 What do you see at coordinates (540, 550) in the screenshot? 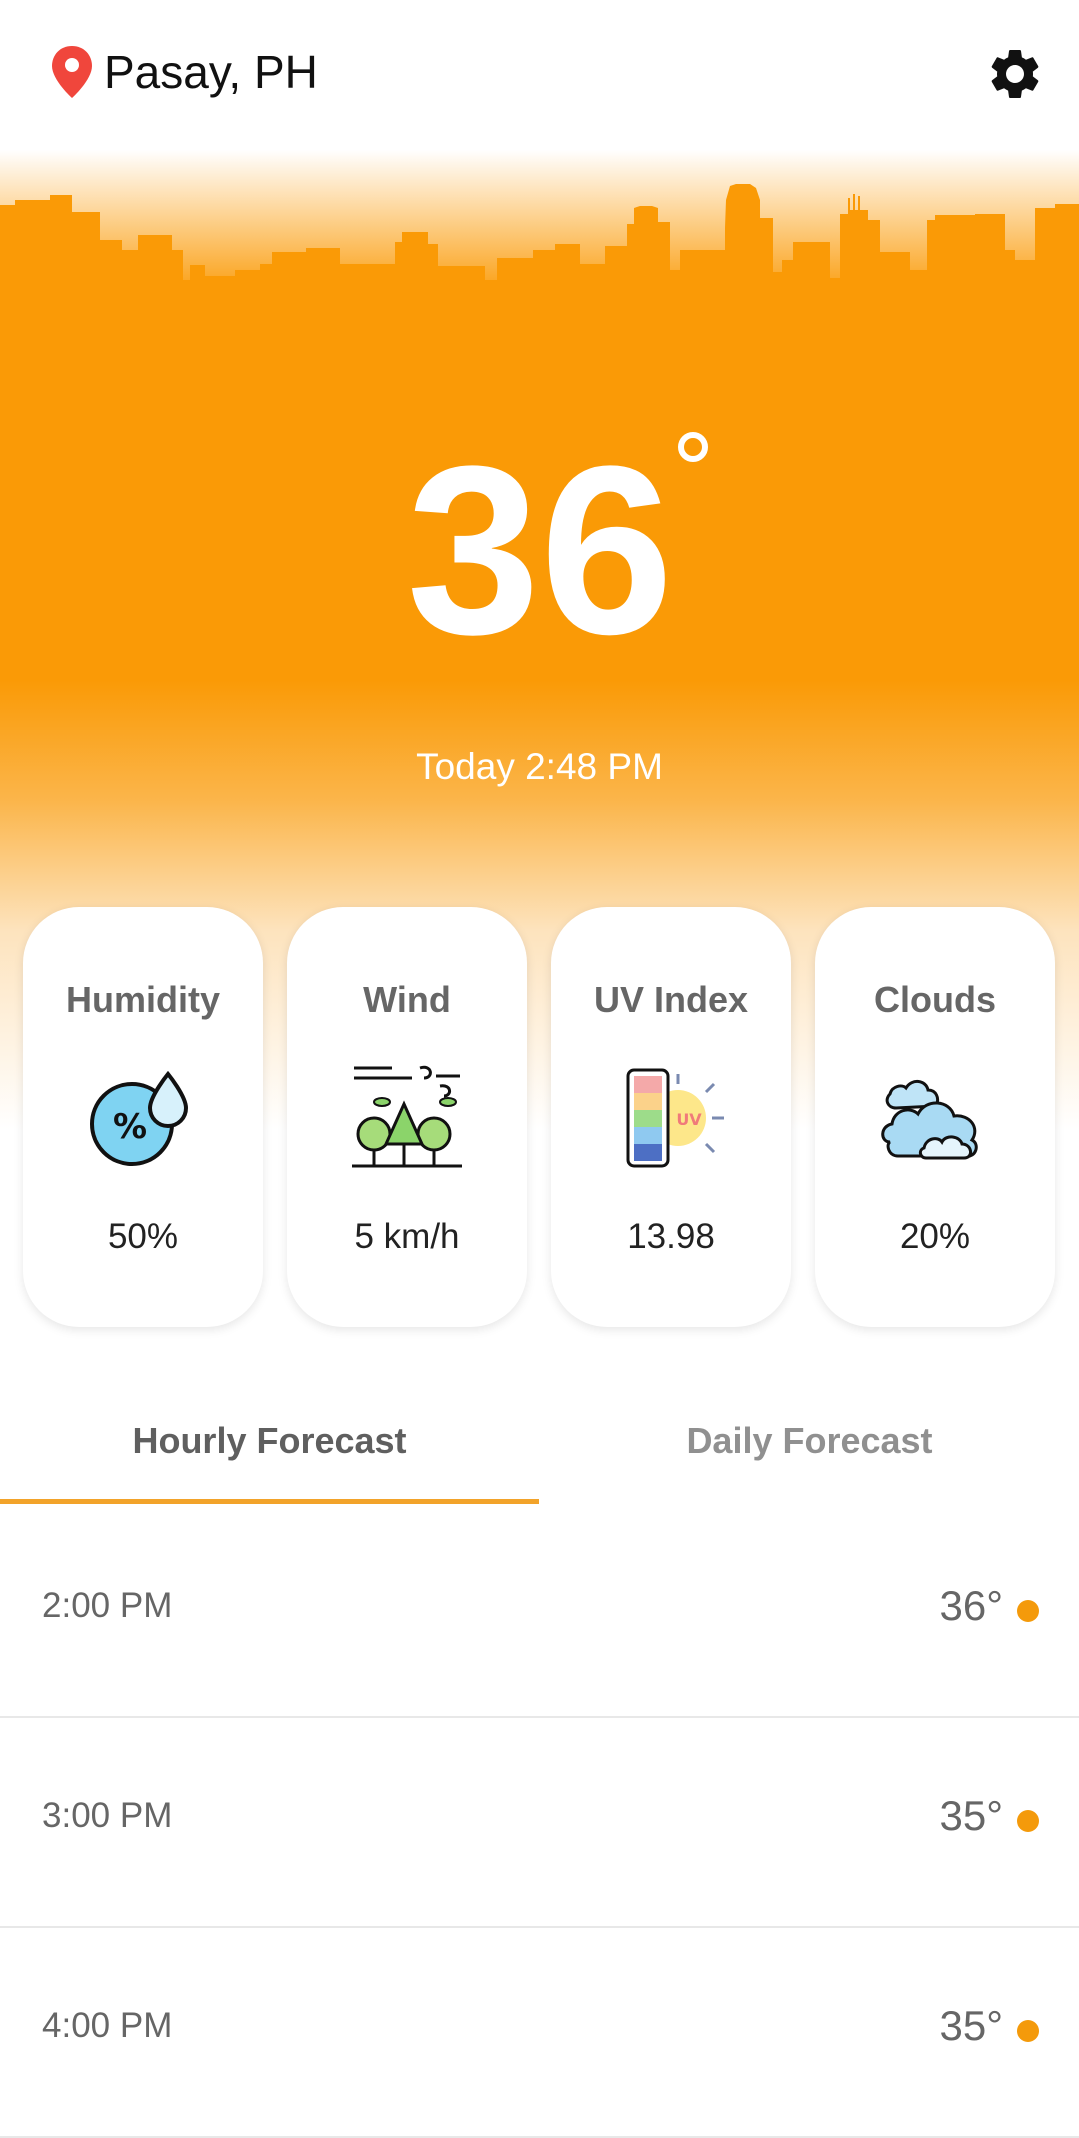
I see `current-temperature: 36` at bounding box center [540, 550].